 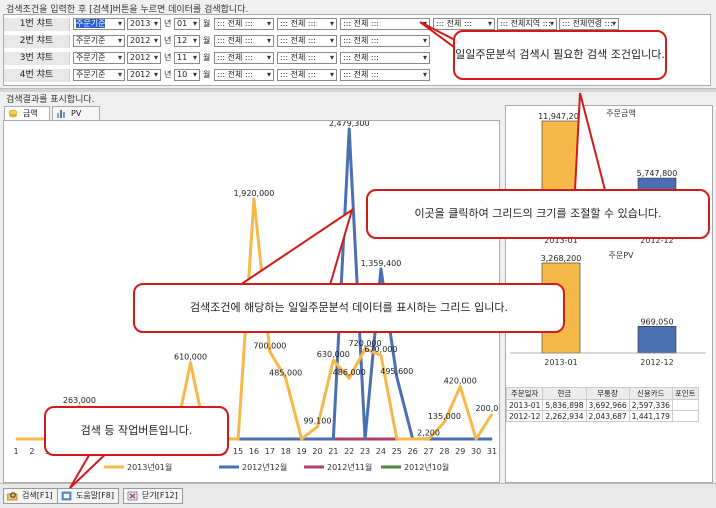 What do you see at coordinates (656, 321) in the screenshot?
I see `bar-value-label: 969,050` at bounding box center [656, 321].